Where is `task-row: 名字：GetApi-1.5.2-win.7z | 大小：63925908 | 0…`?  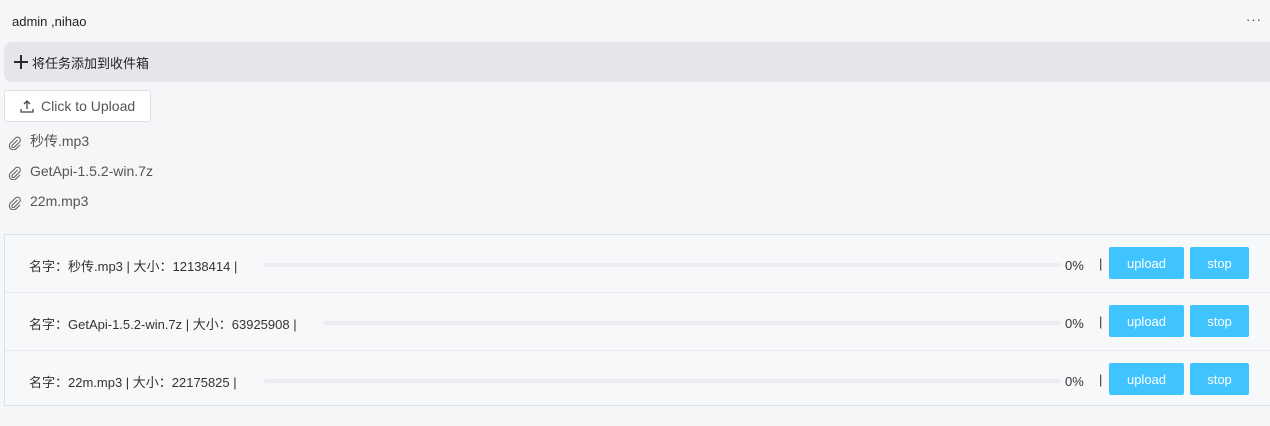
task-row: 名字：GetApi-1.5.2-win.7z | 大小：63925908 | 0… is located at coordinates (637, 322).